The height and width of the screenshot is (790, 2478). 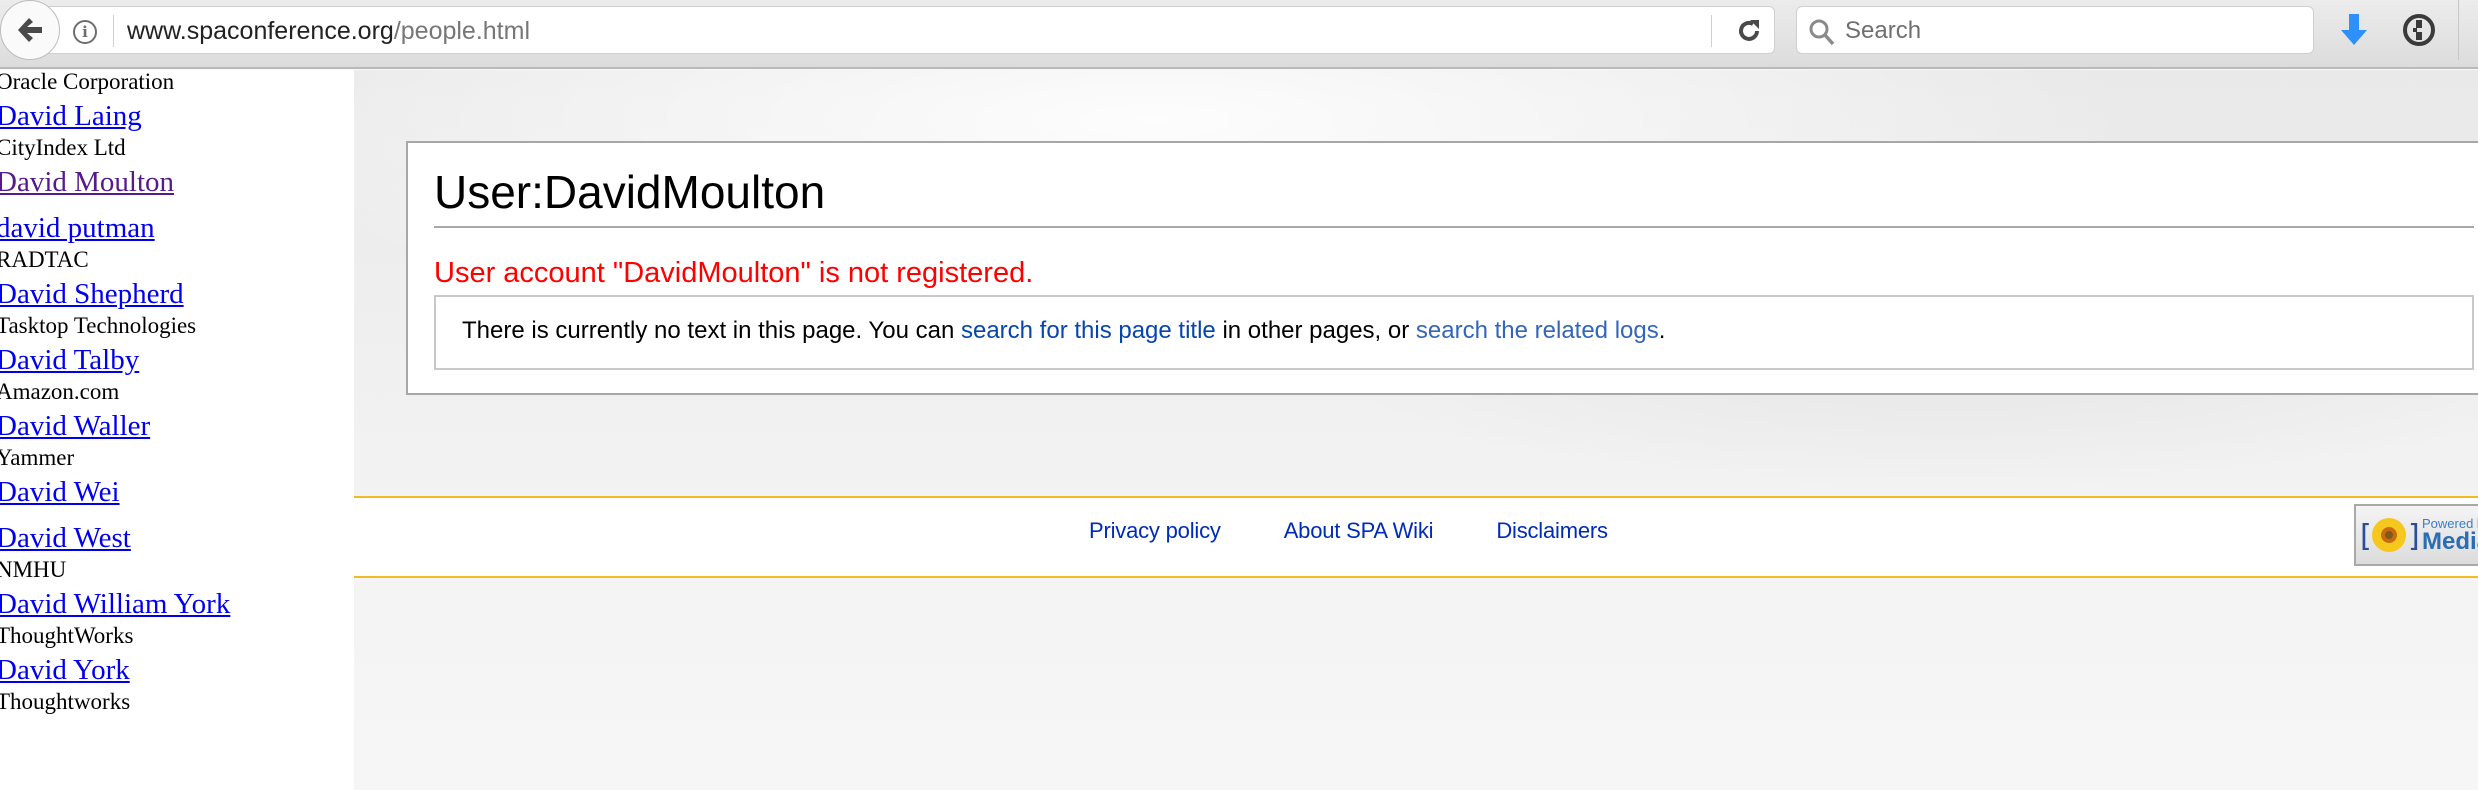 I want to click on keyhole-icon, so click(x=2419, y=30).